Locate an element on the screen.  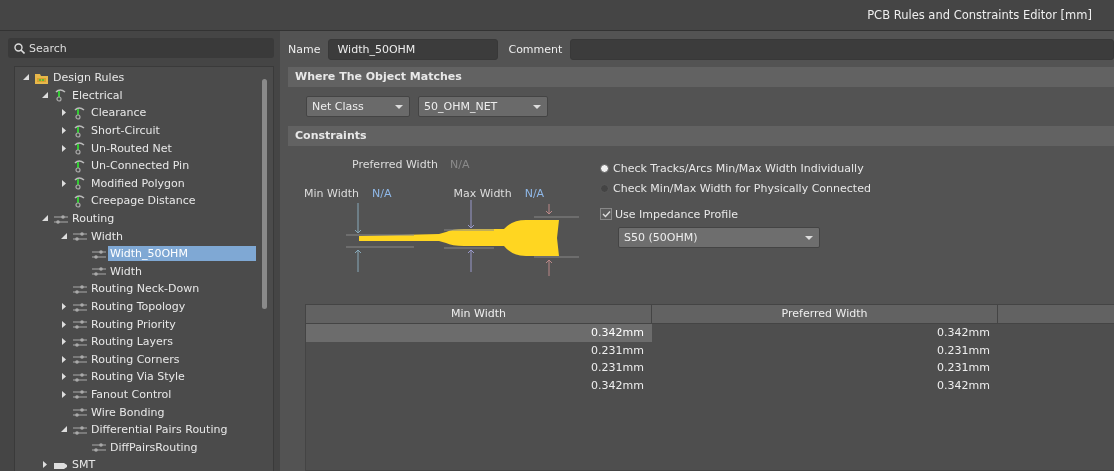
section-header: Constraints is located at coordinates (701, 136).